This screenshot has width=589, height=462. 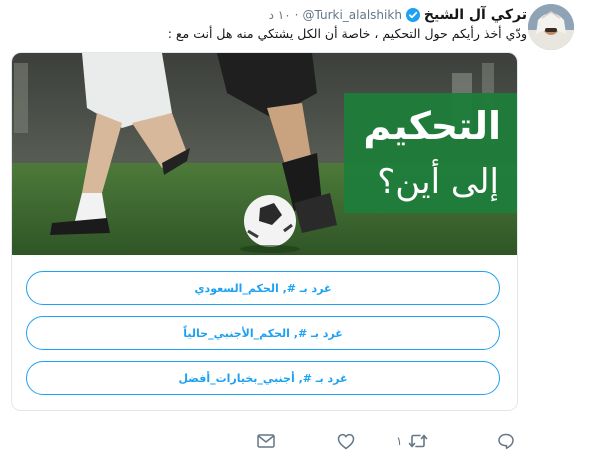 I want to click on reply-icon, so click(x=506, y=441).